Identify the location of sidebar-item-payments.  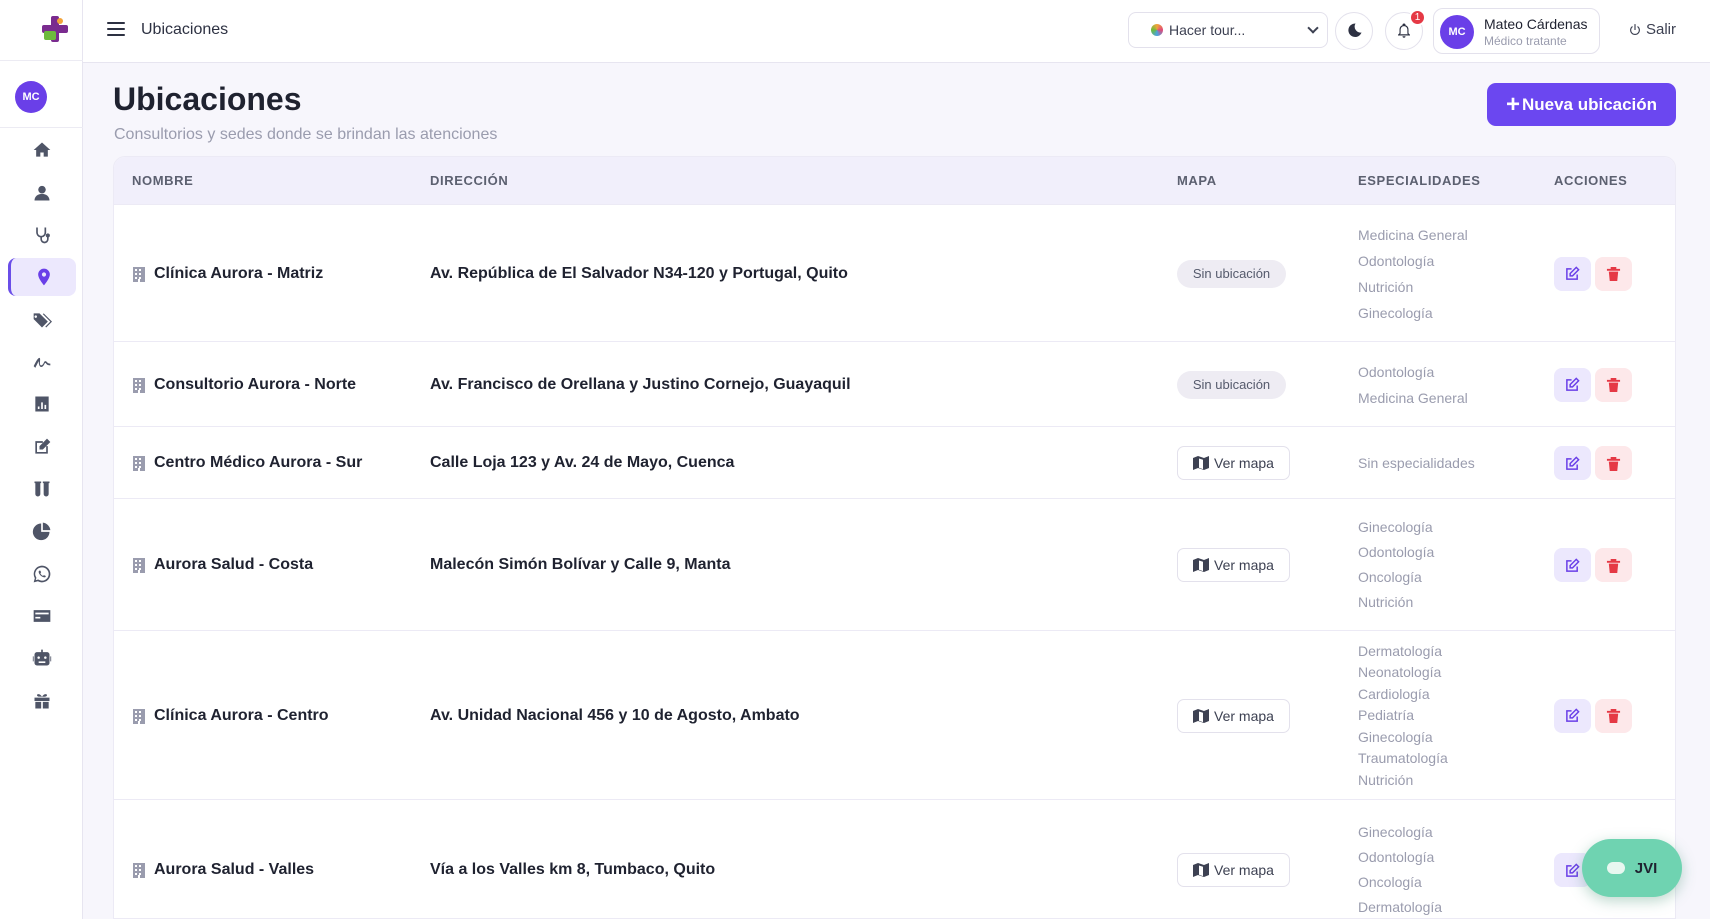
(42, 616).